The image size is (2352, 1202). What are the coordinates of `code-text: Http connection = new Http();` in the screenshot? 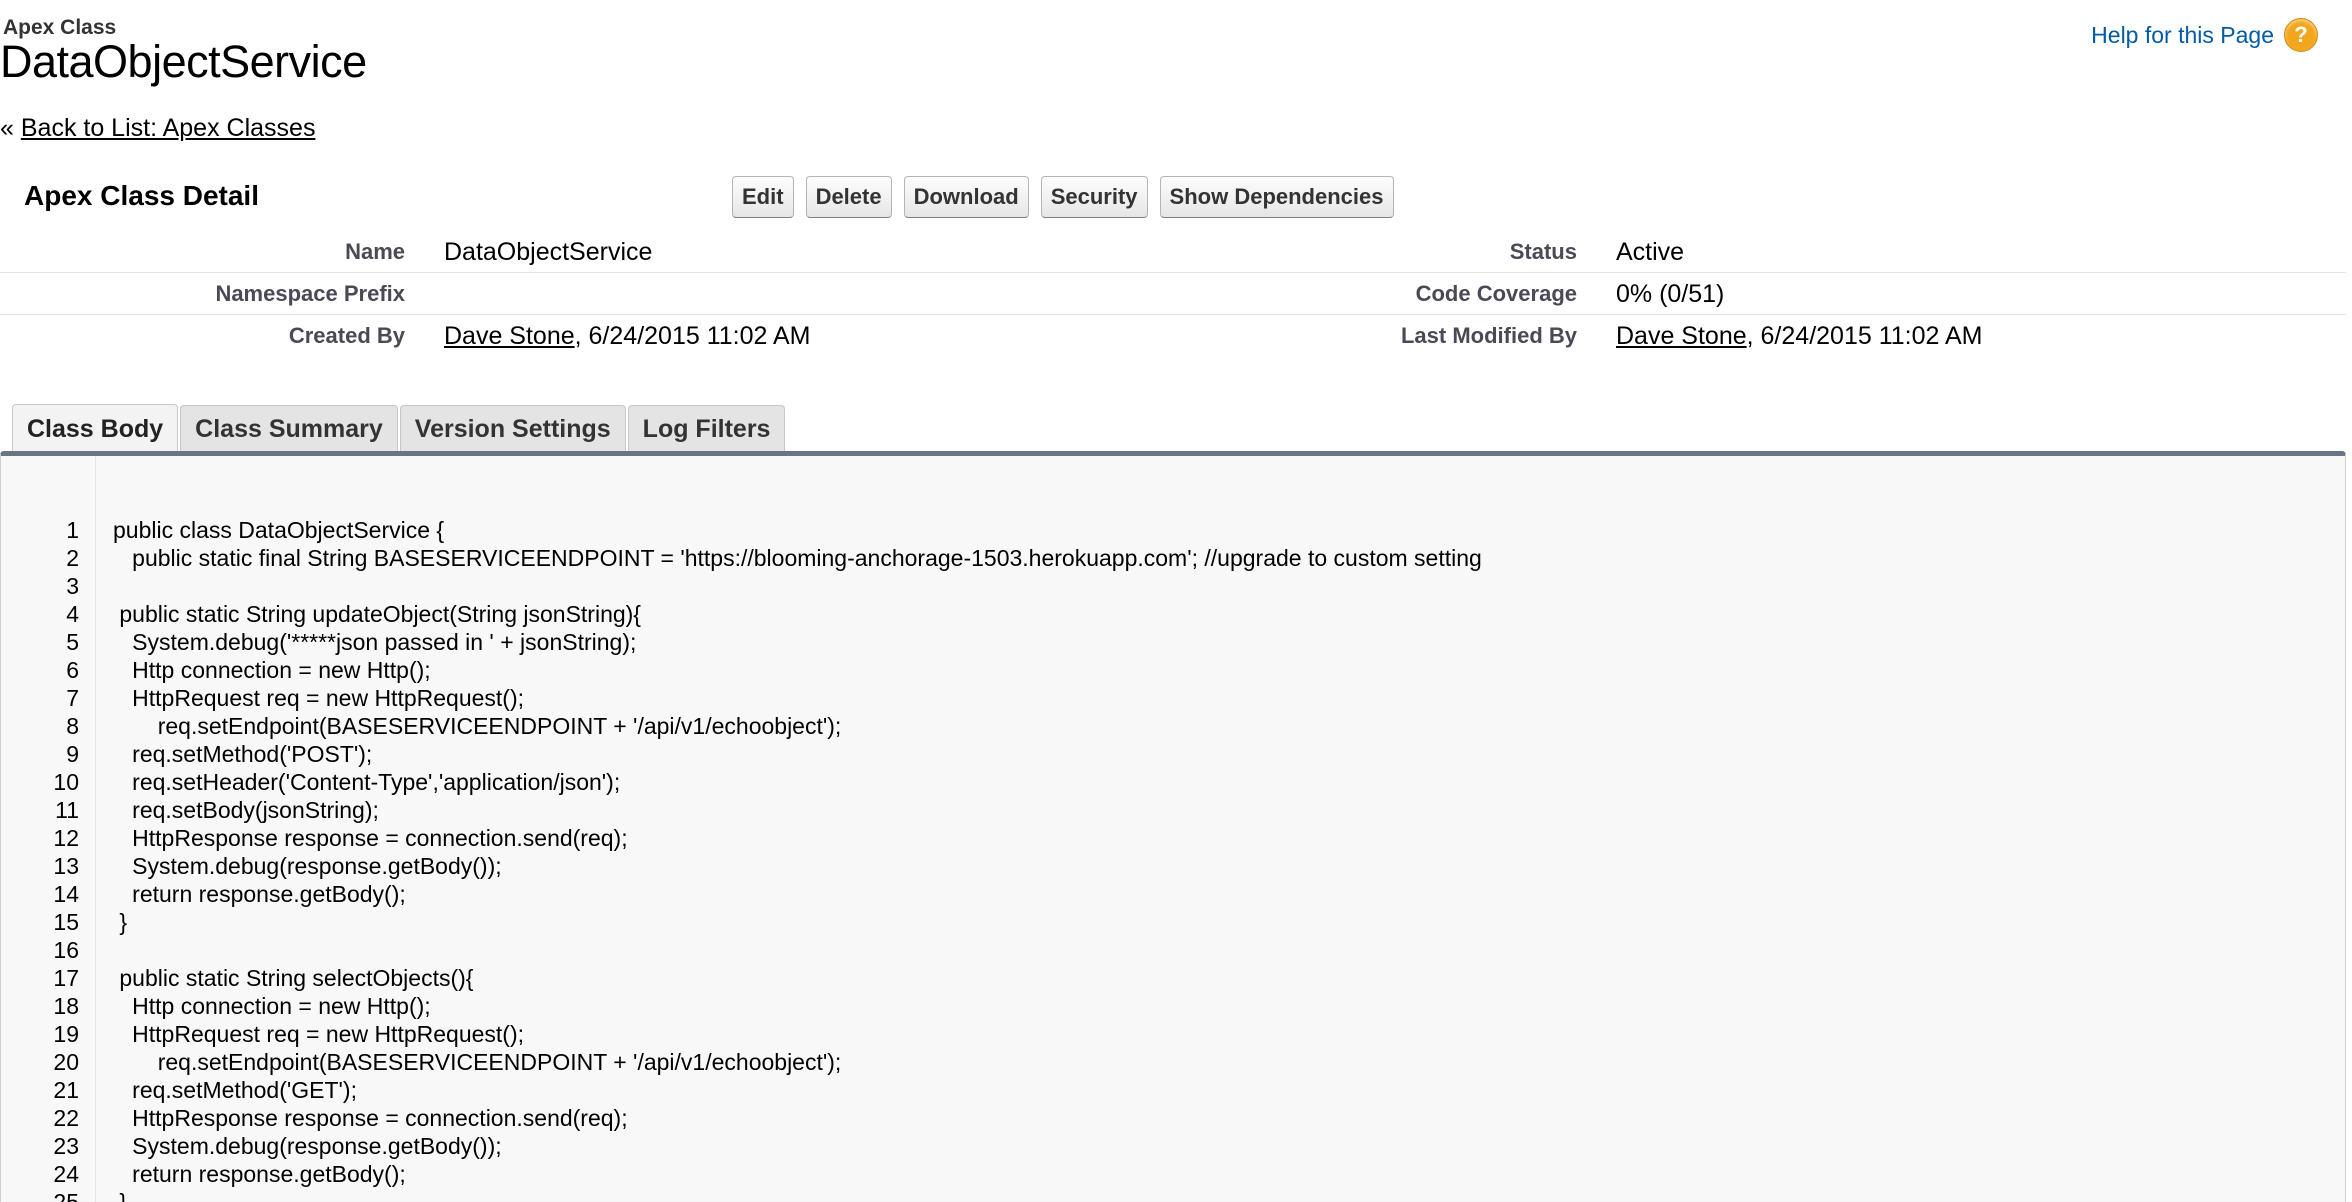 It's located at (272, 670).